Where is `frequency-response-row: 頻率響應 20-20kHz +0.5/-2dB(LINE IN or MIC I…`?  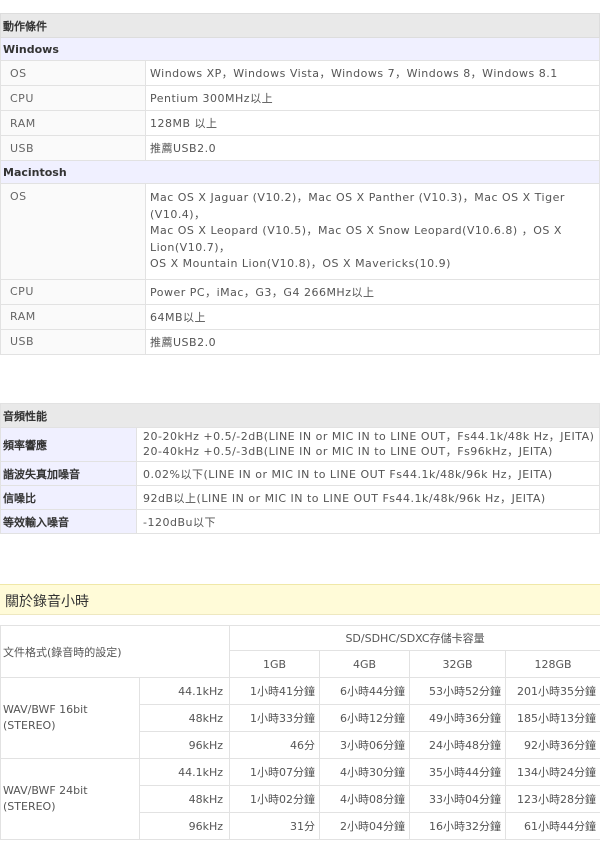
frequency-response-row: 頻率響應 20-20kHz +0.5/-2dB(LINE IN or MIC I… is located at coordinates (300, 444).